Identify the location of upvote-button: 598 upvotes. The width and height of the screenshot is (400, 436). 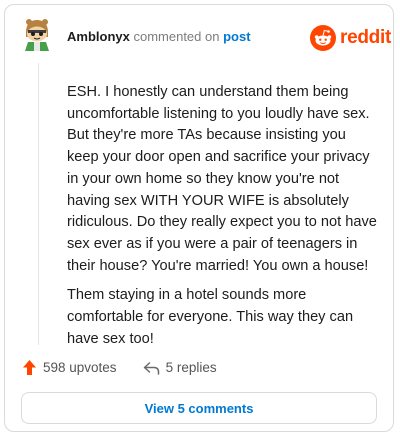
(69, 367).